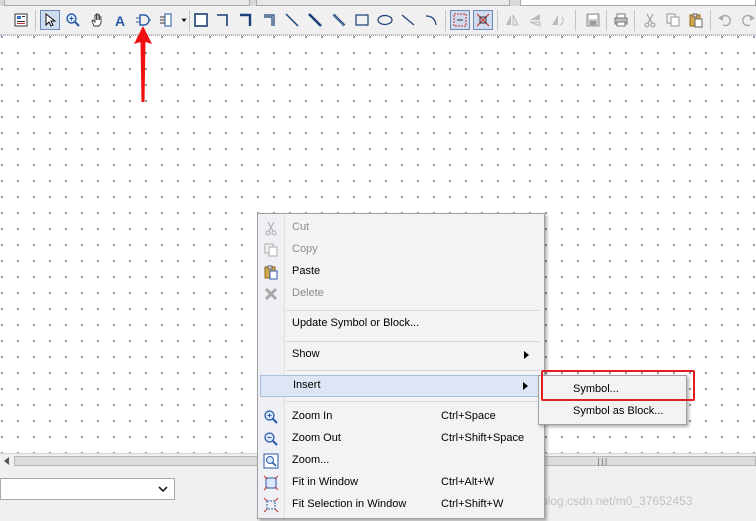 The height and width of the screenshot is (521, 756). I want to click on hand-pan-icon, so click(97, 20).